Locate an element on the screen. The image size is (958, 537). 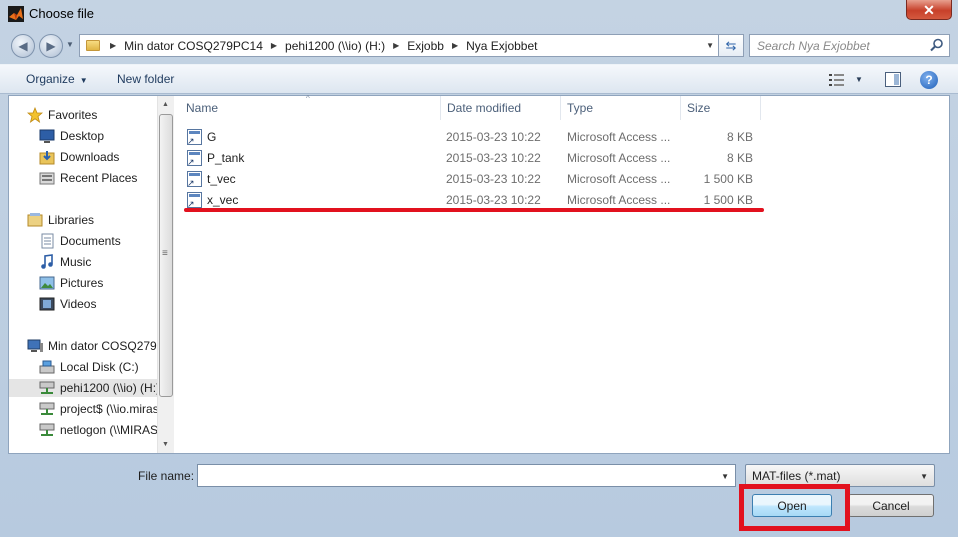
local-disk-icon is located at coordinates (47, 367).